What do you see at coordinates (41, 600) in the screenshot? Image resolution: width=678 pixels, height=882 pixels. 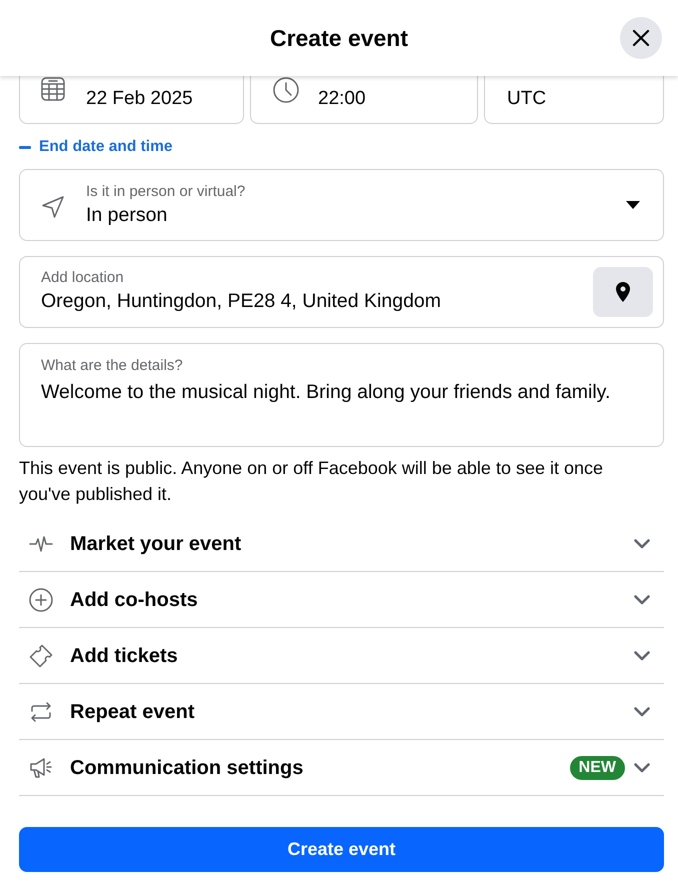 I see `plus-circle-icon` at bounding box center [41, 600].